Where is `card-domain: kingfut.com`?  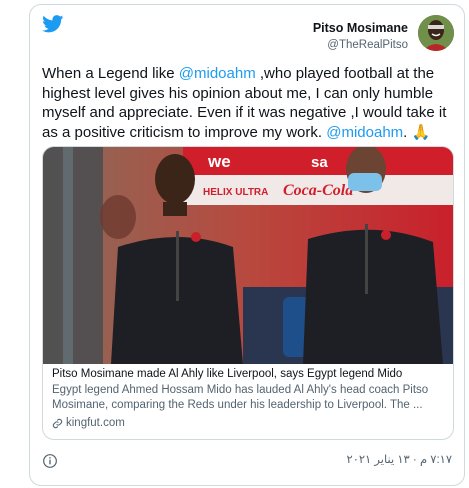
card-domain: kingfut.com is located at coordinates (248, 423).